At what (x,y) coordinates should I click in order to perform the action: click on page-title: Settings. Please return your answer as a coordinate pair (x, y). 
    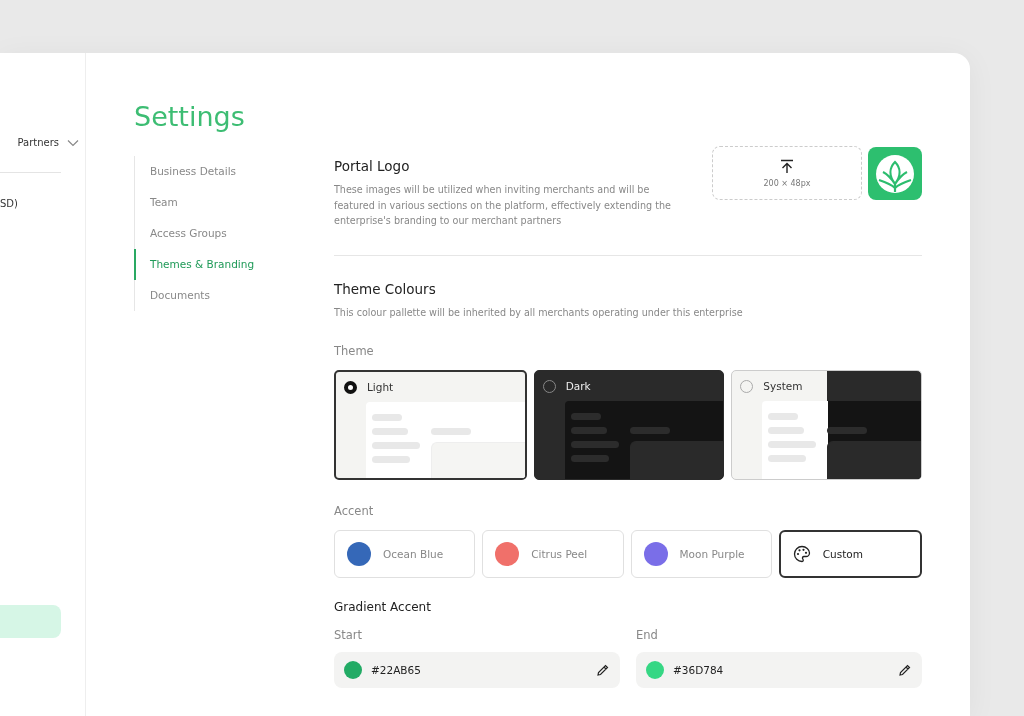
    Looking at the image, I should click on (190, 117).